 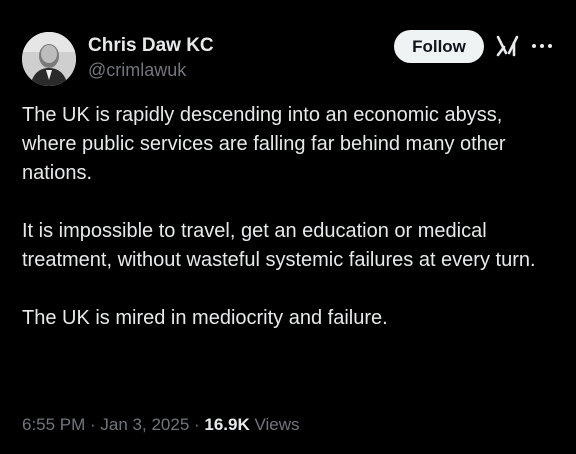 I want to click on views-label: Views, so click(x=274, y=424).